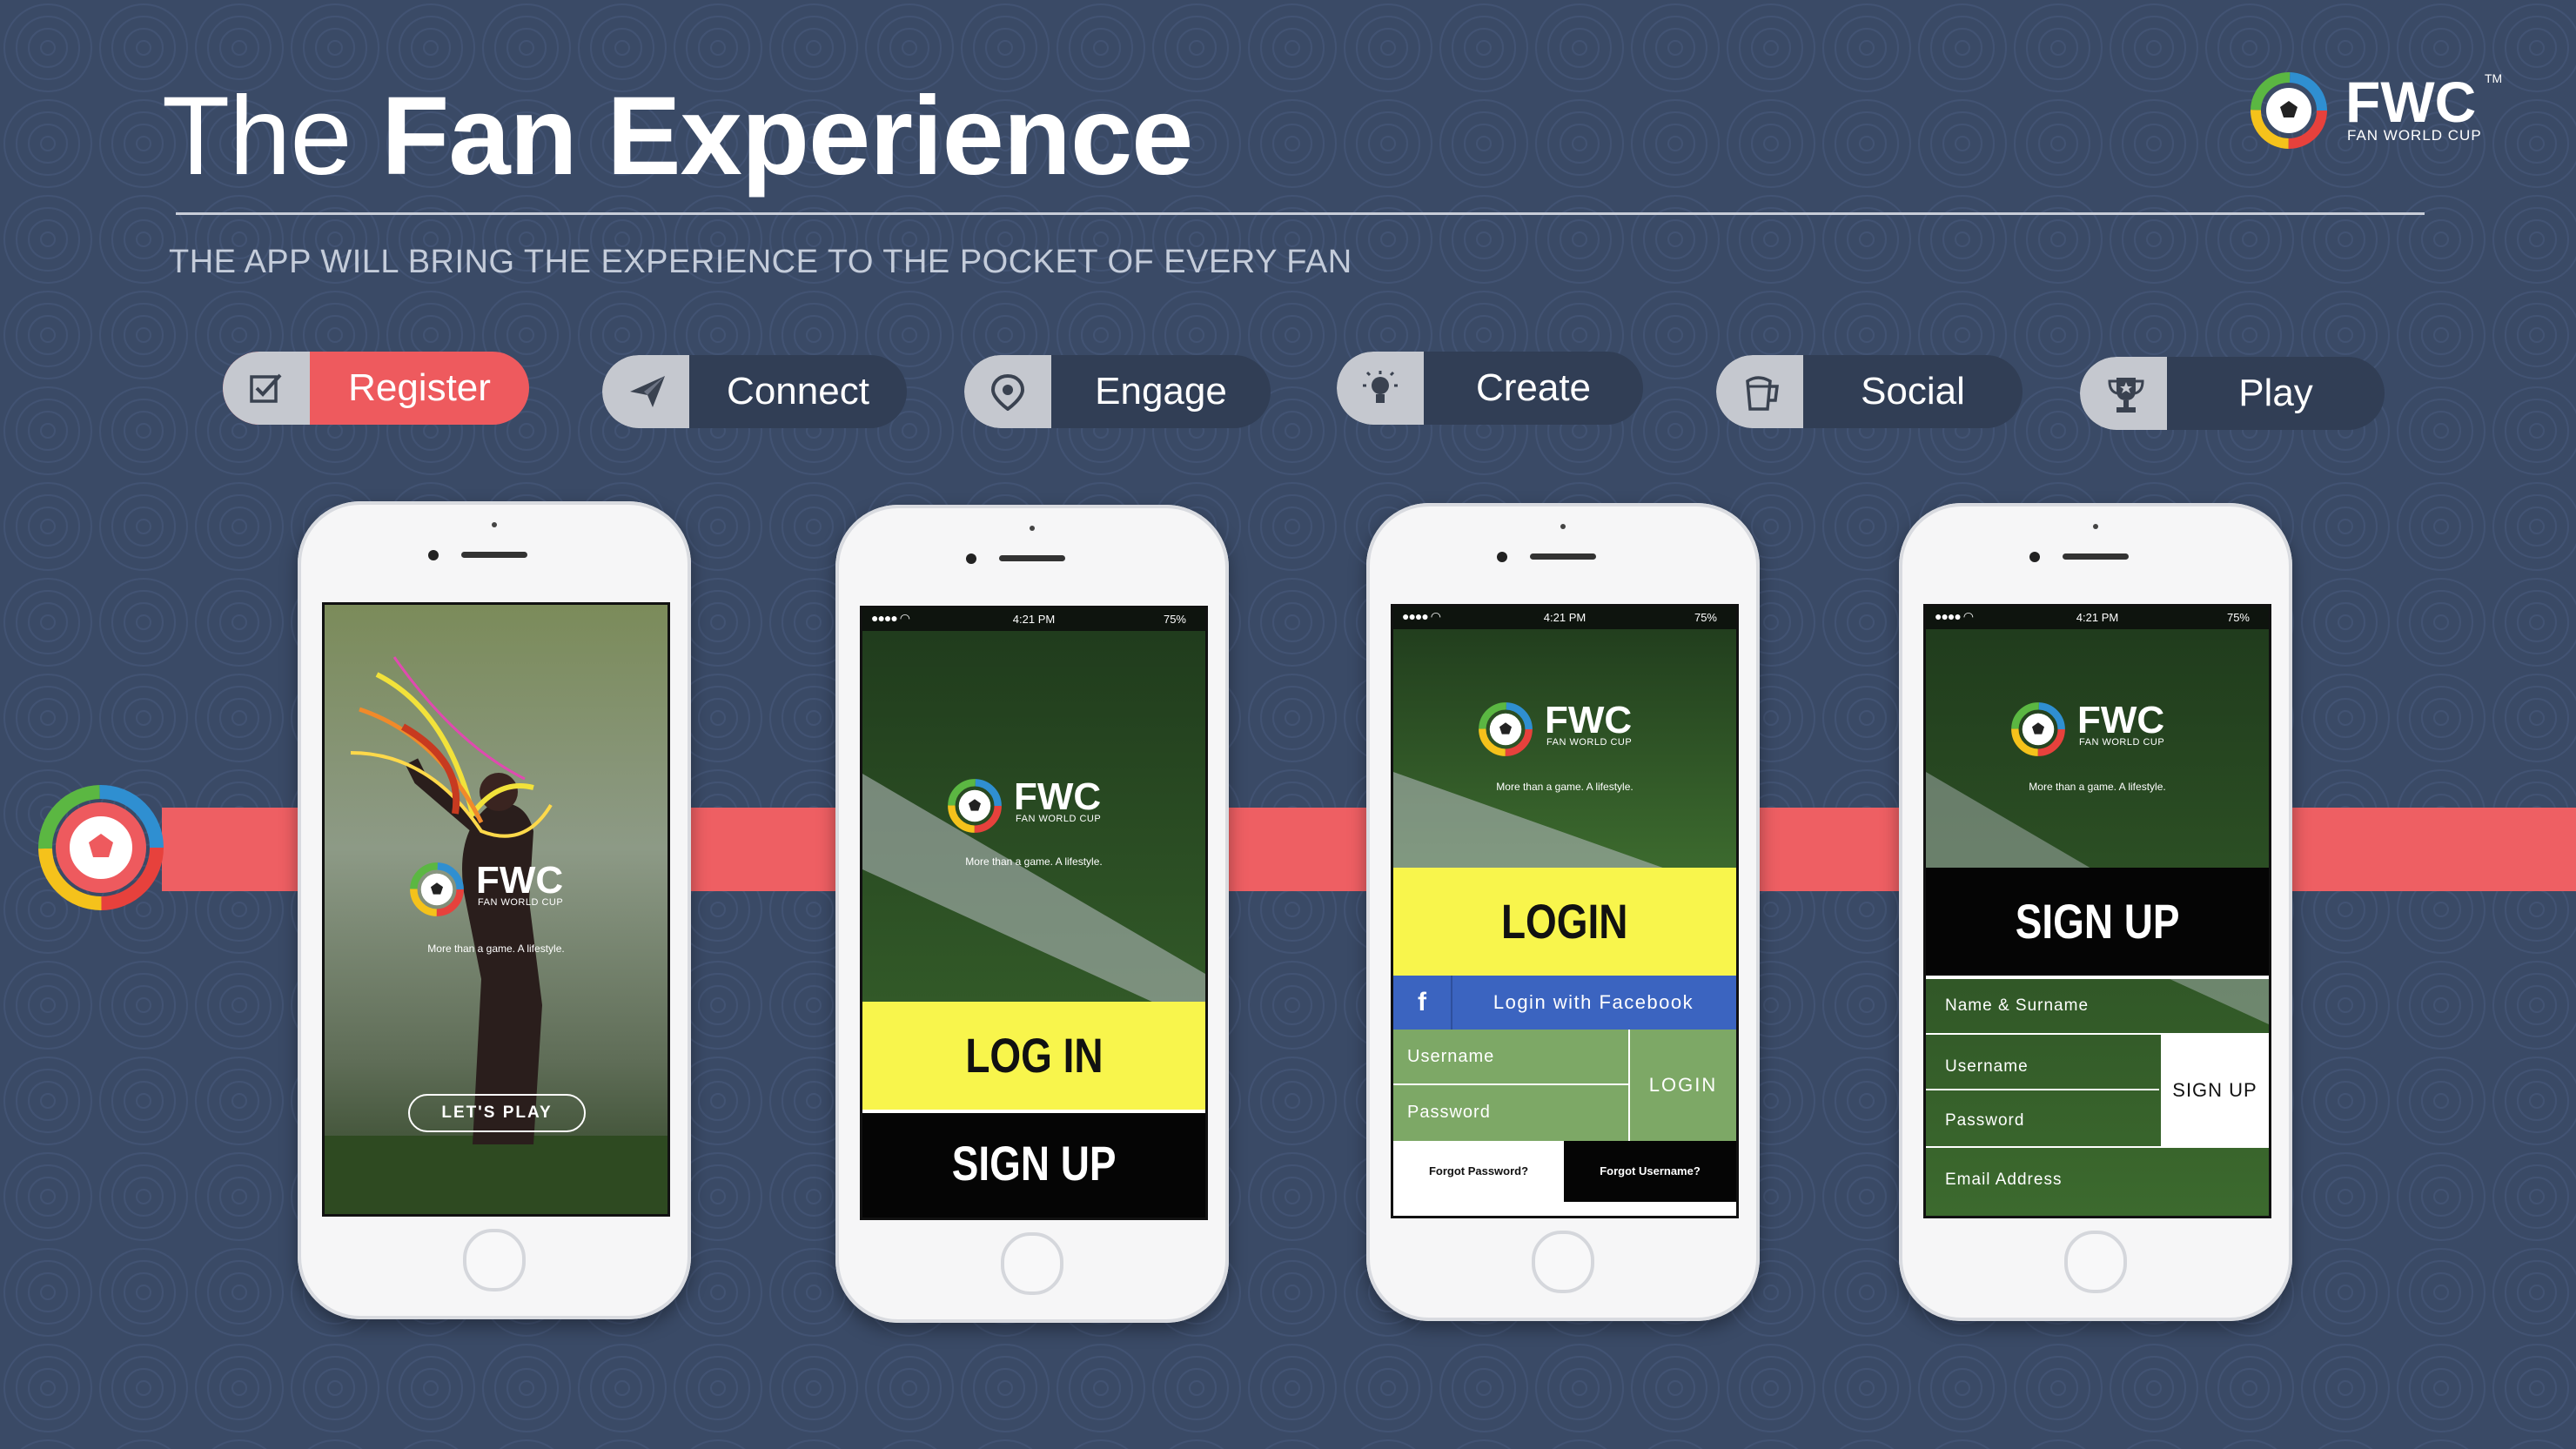 The image size is (2576, 1449). I want to click on paper-plane-icon, so click(648, 391).